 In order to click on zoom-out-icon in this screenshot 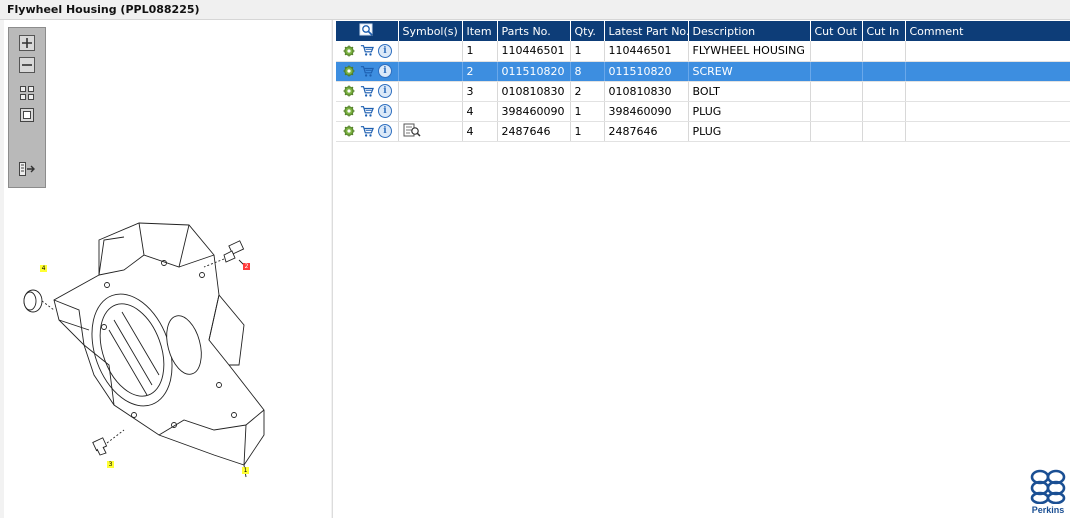, I will do `click(27, 65)`.